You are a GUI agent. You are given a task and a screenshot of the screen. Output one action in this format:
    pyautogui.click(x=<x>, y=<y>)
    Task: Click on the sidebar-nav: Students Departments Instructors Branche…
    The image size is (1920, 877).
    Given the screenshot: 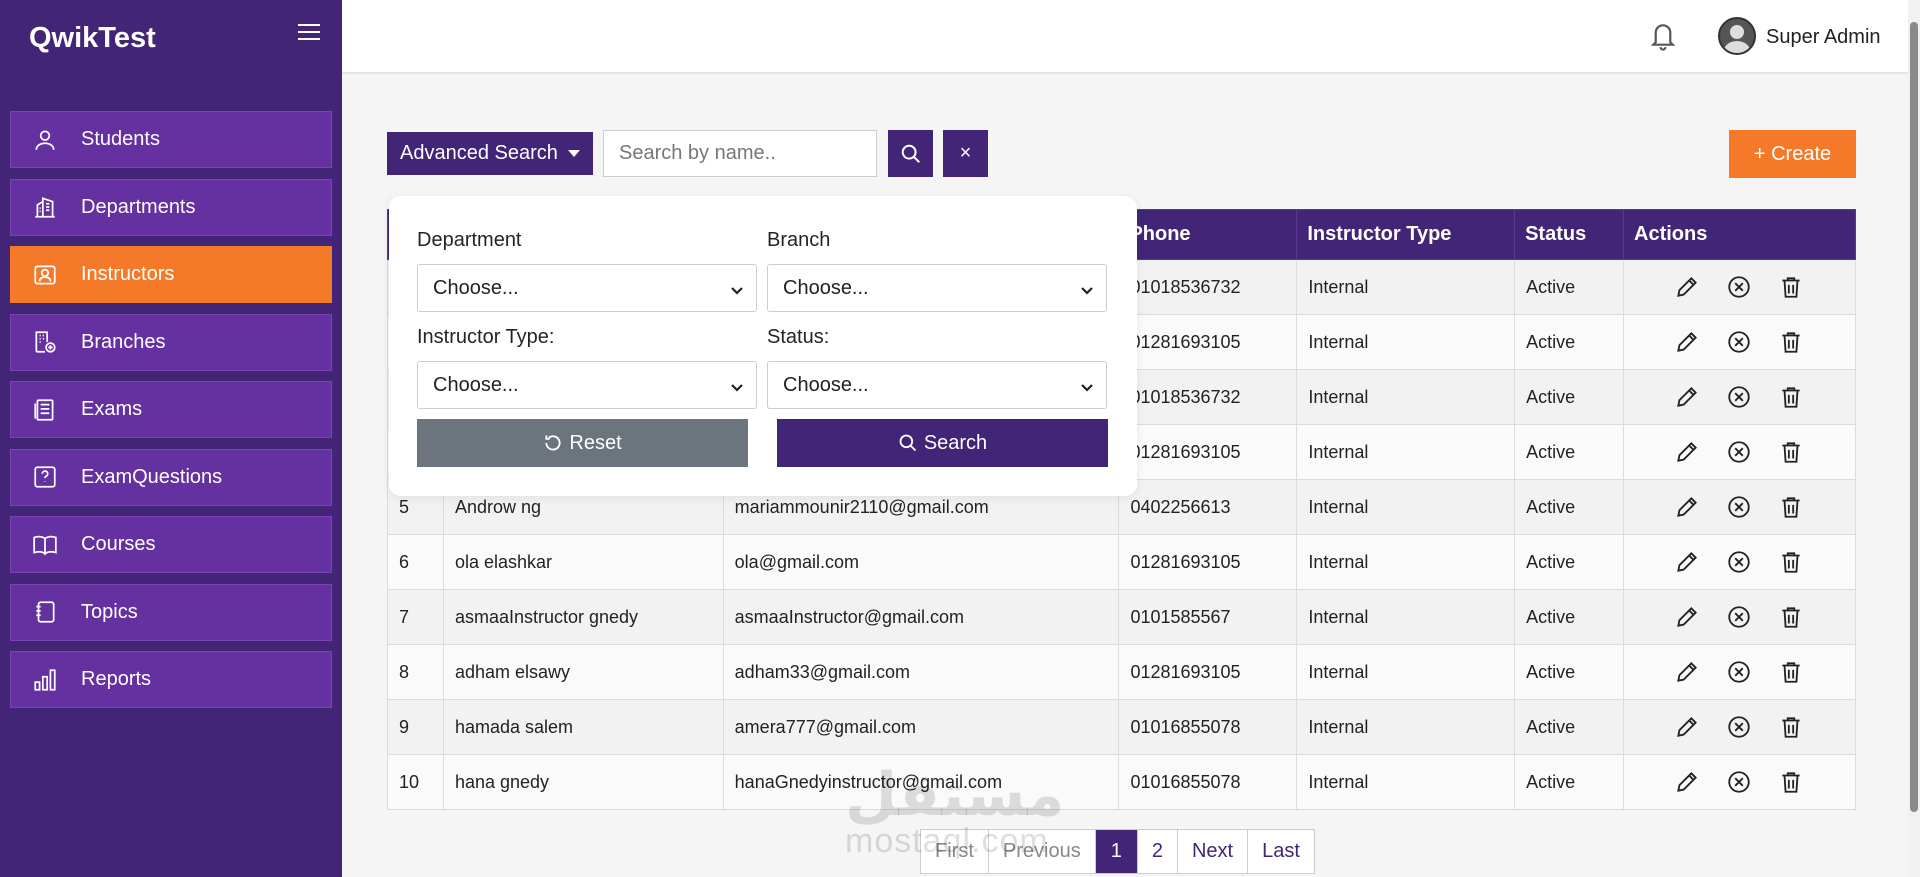 What is the action you would take?
    pyautogui.click(x=171, y=415)
    